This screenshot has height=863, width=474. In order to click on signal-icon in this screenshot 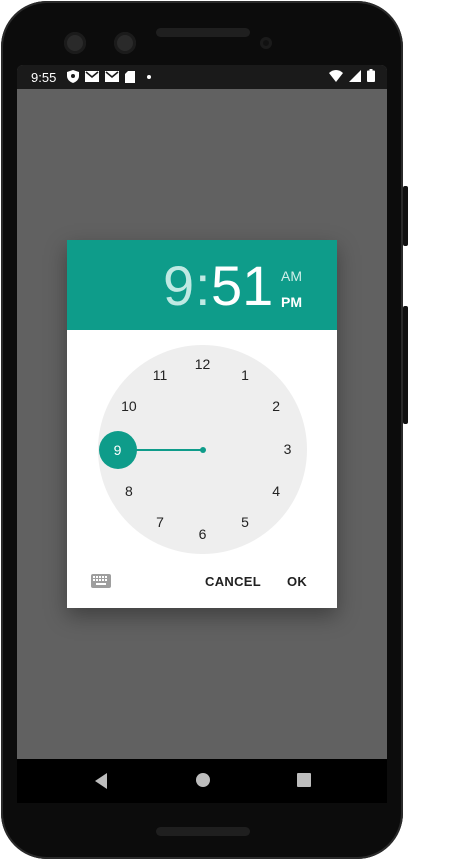, I will do `click(355, 75)`.